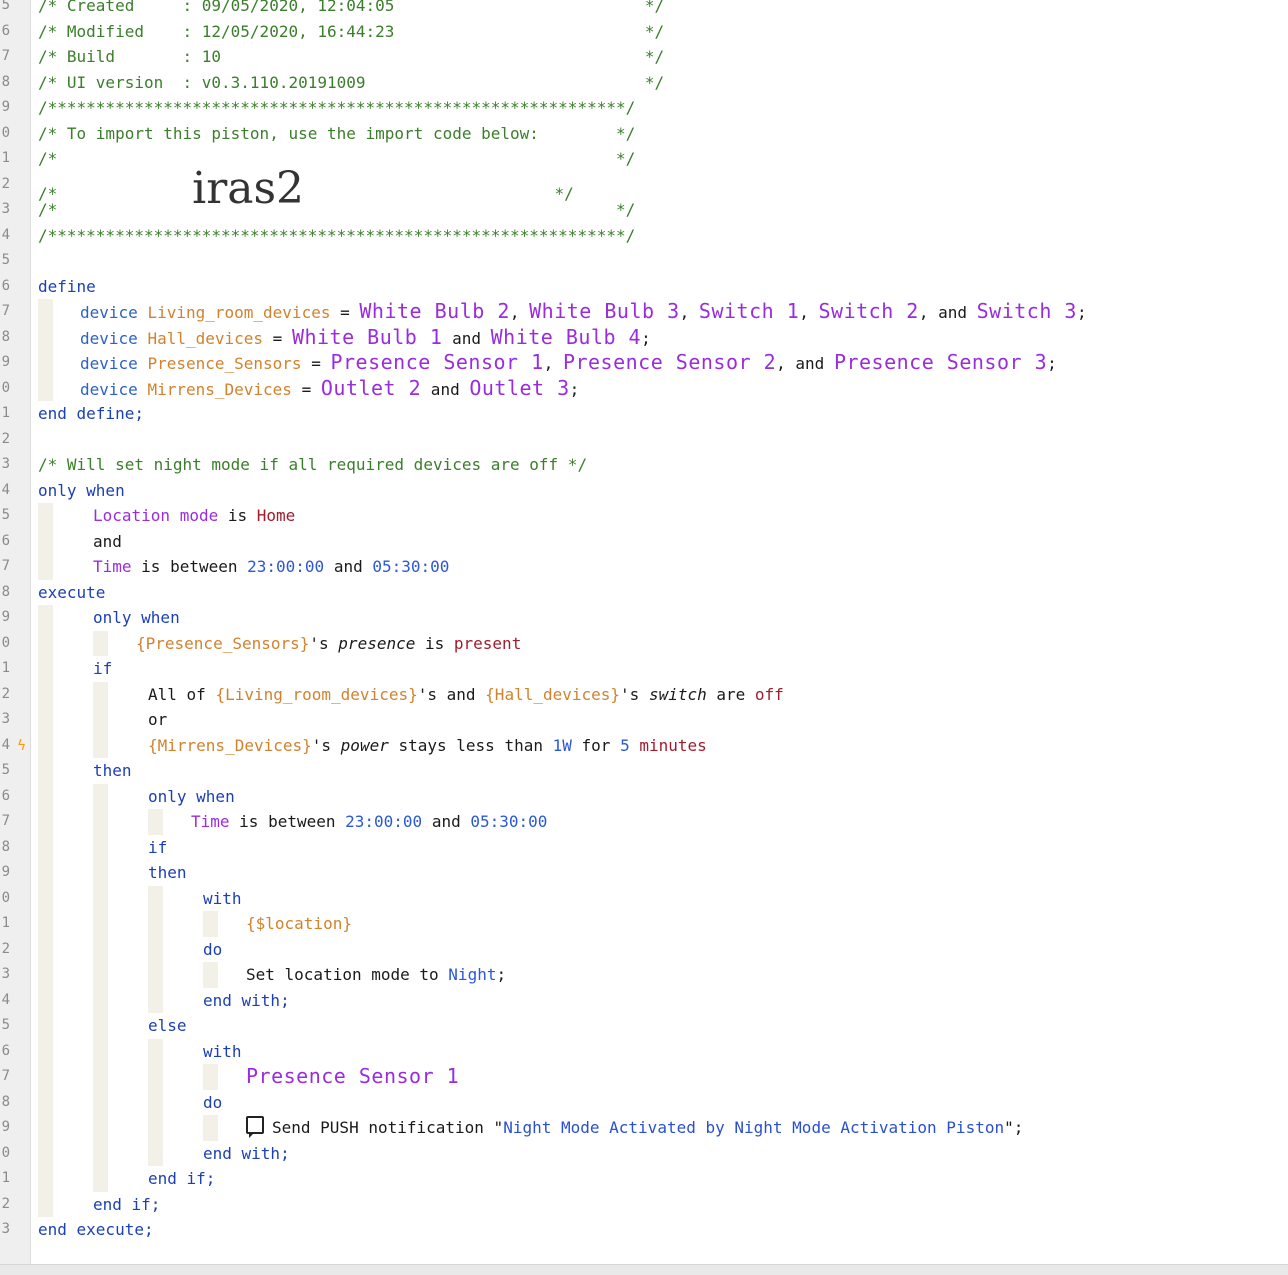  Describe the element at coordinates (644, 567) in the screenshot. I see `code-line: 7 Time is between 23:00:00 and 05:30:00` at that location.